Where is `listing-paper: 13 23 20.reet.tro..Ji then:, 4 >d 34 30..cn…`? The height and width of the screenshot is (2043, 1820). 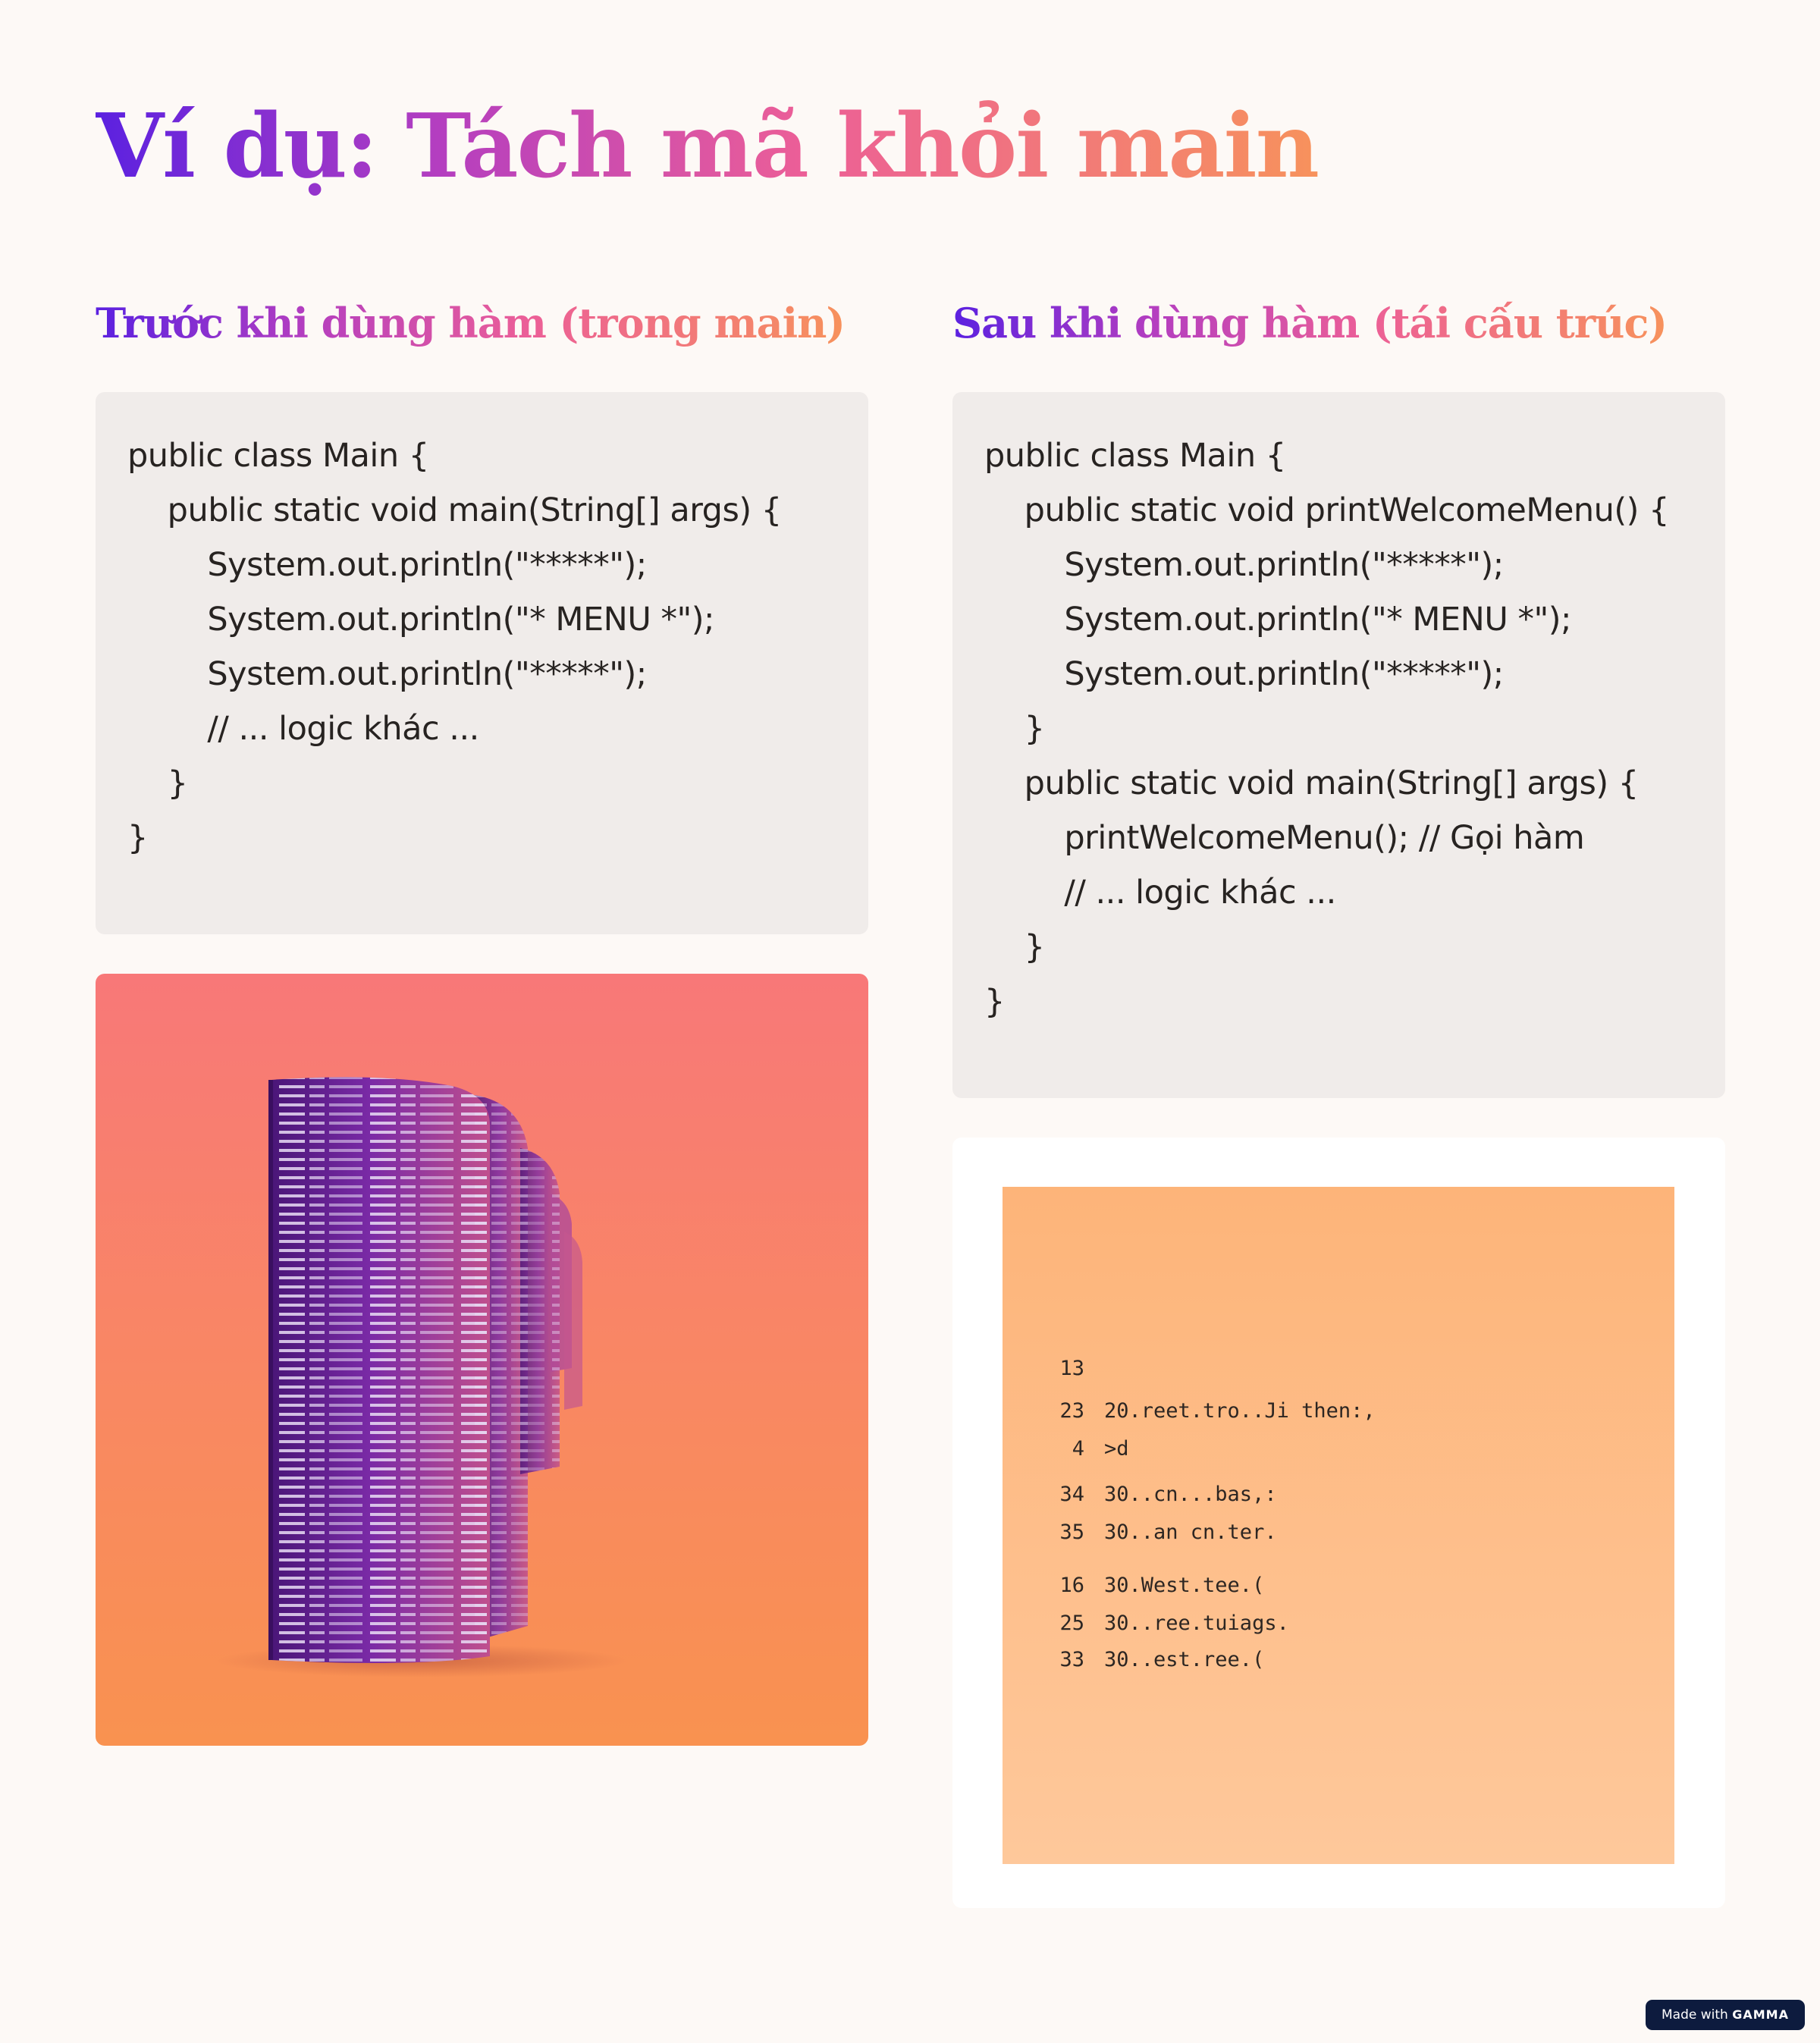
listing-paper: 13 23 20.reet.tro..Ji then:, 4 >d 34 30..cn… is located at coordinates (1338, 1525).